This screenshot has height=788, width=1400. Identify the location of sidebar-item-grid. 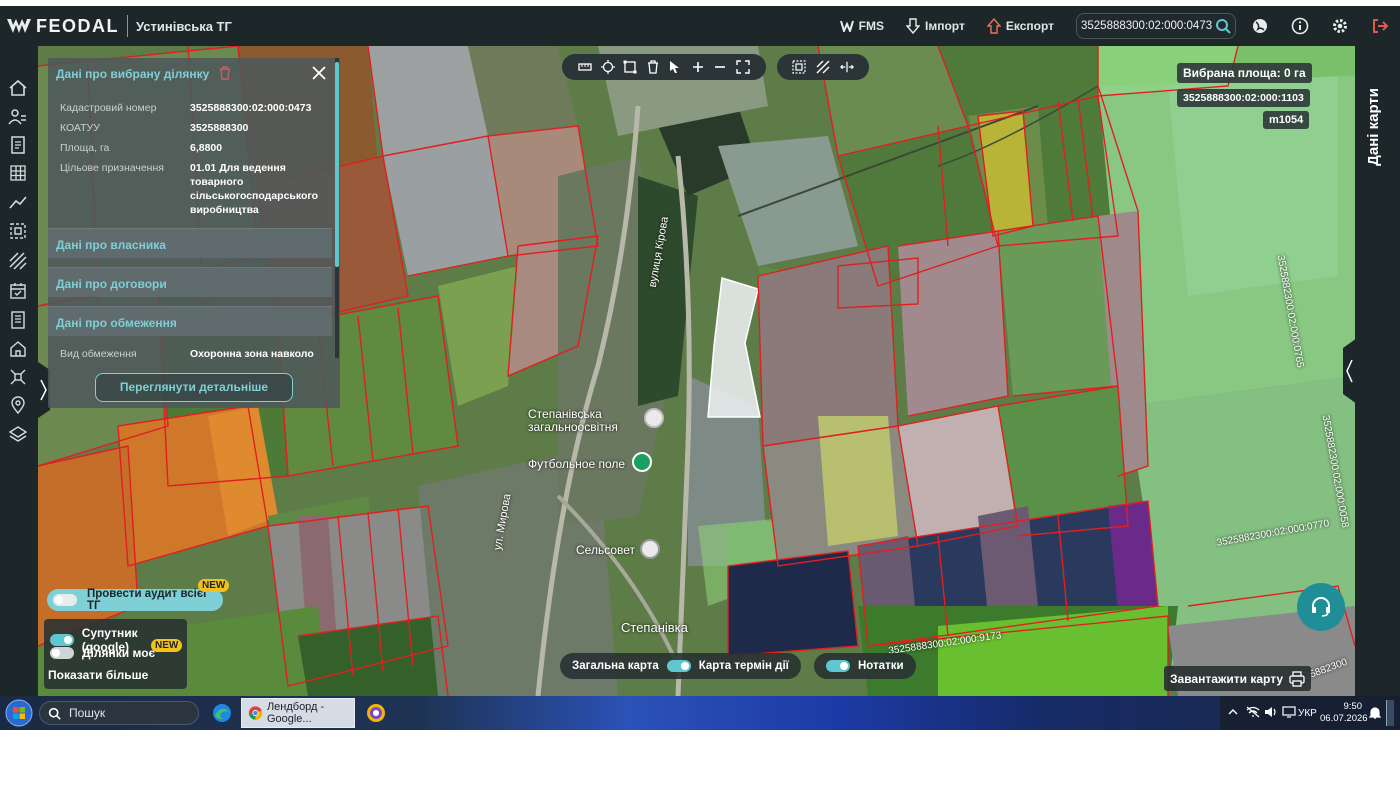
(18, 173).